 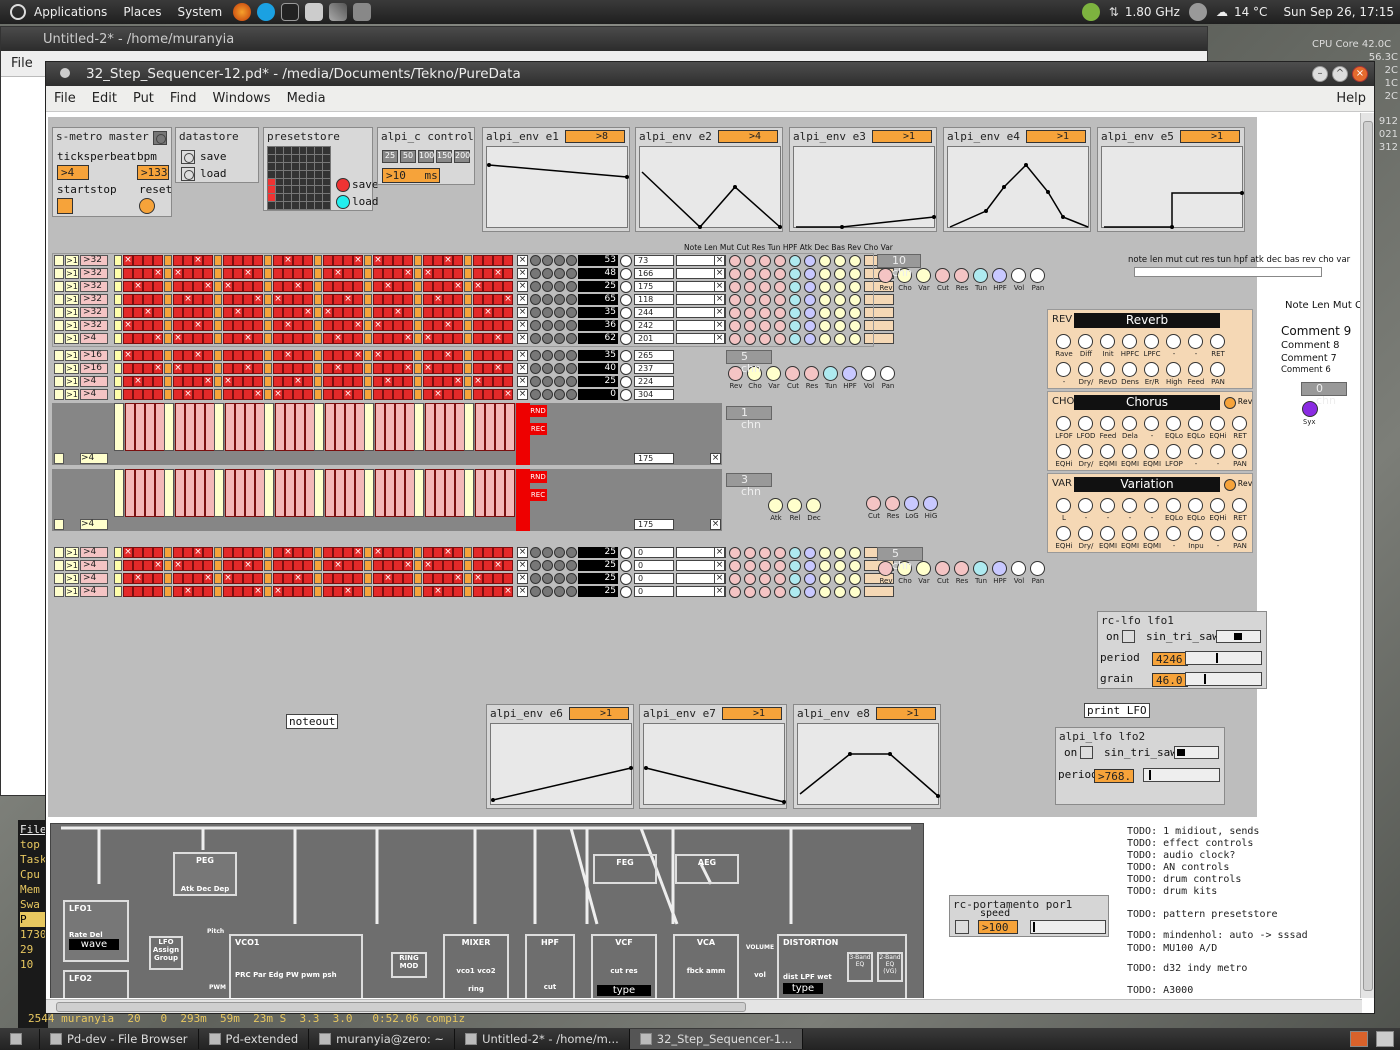 What do you see at coordinates (598, 381) in the screenshot?
I see `row-note-numbox: 25` at bounding box center [598, 381].